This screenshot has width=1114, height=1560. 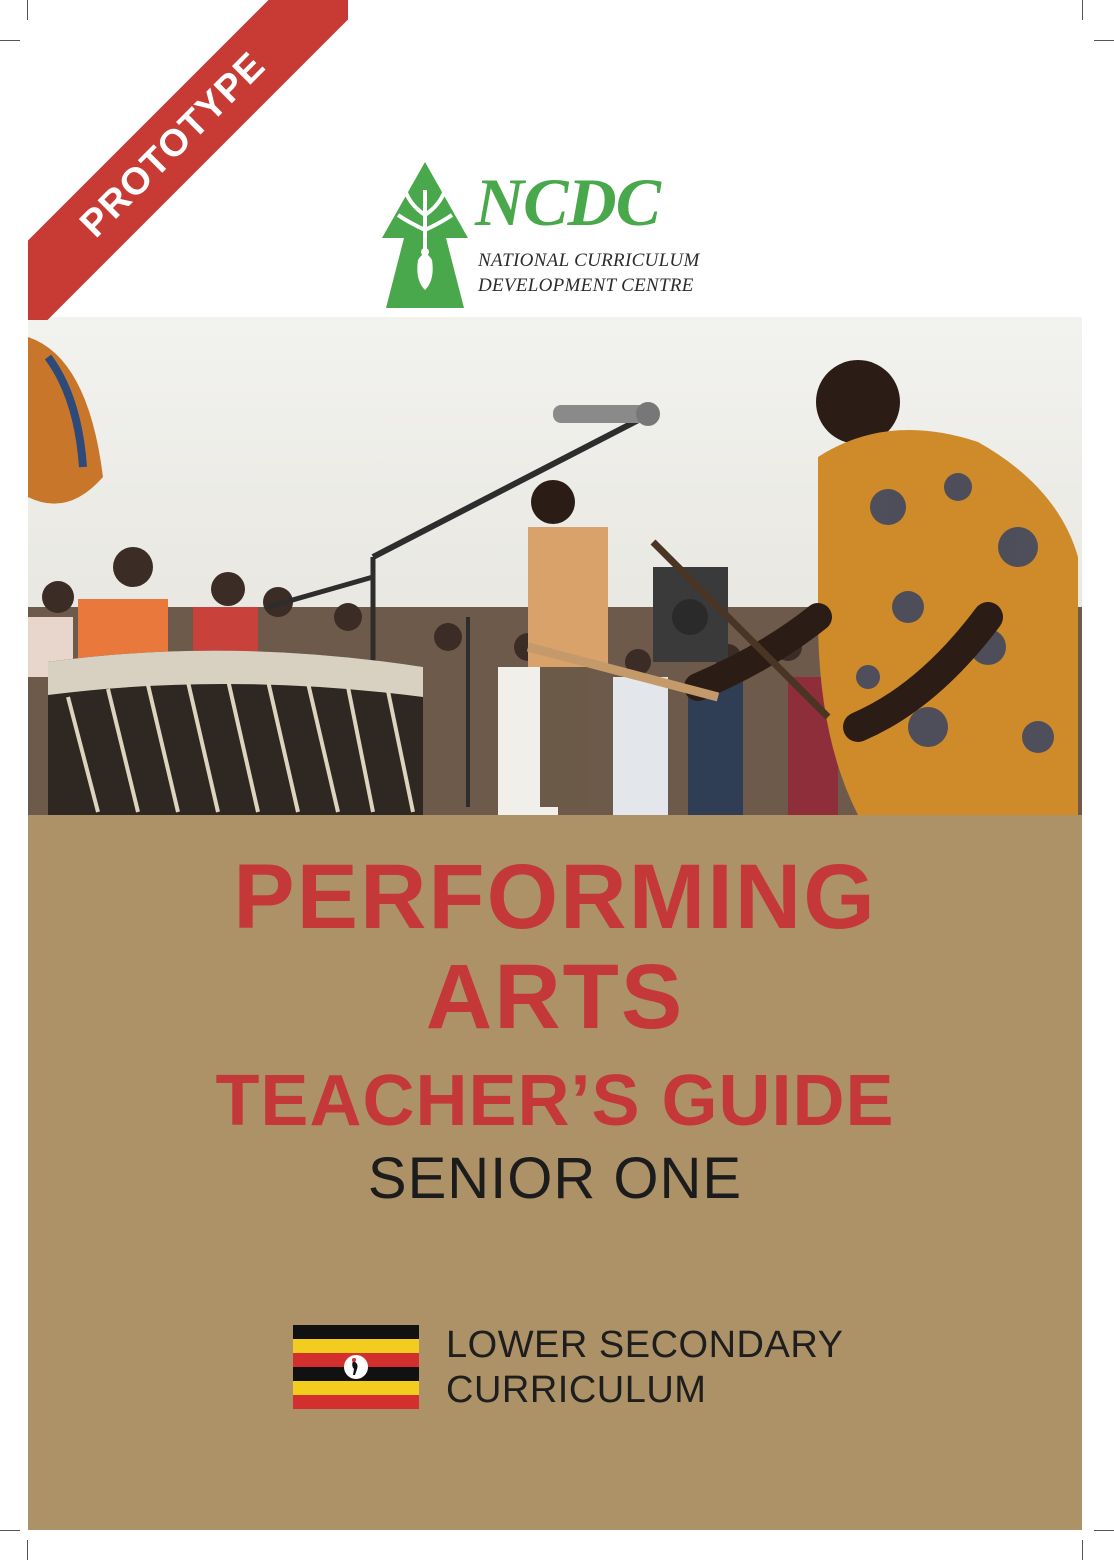 What do you see at coordinates (644, 1368) in the screenshot?
I see `curriculum-label: LOWER SECONDARY CURRICULUM` at bounding box center [644, 1368].